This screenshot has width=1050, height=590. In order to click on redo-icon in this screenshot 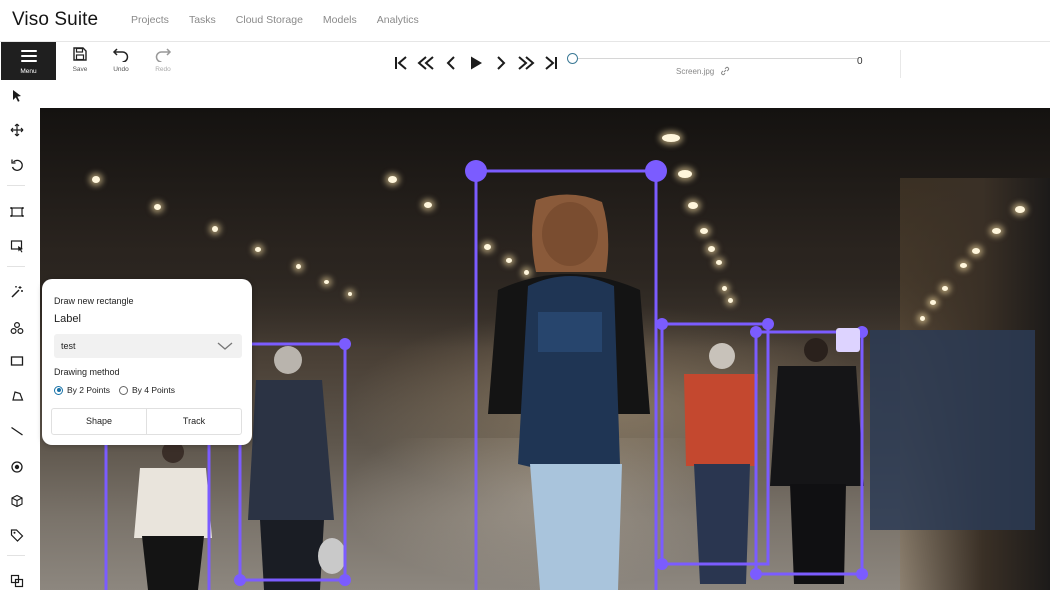, I will do `click(163, 55)`.